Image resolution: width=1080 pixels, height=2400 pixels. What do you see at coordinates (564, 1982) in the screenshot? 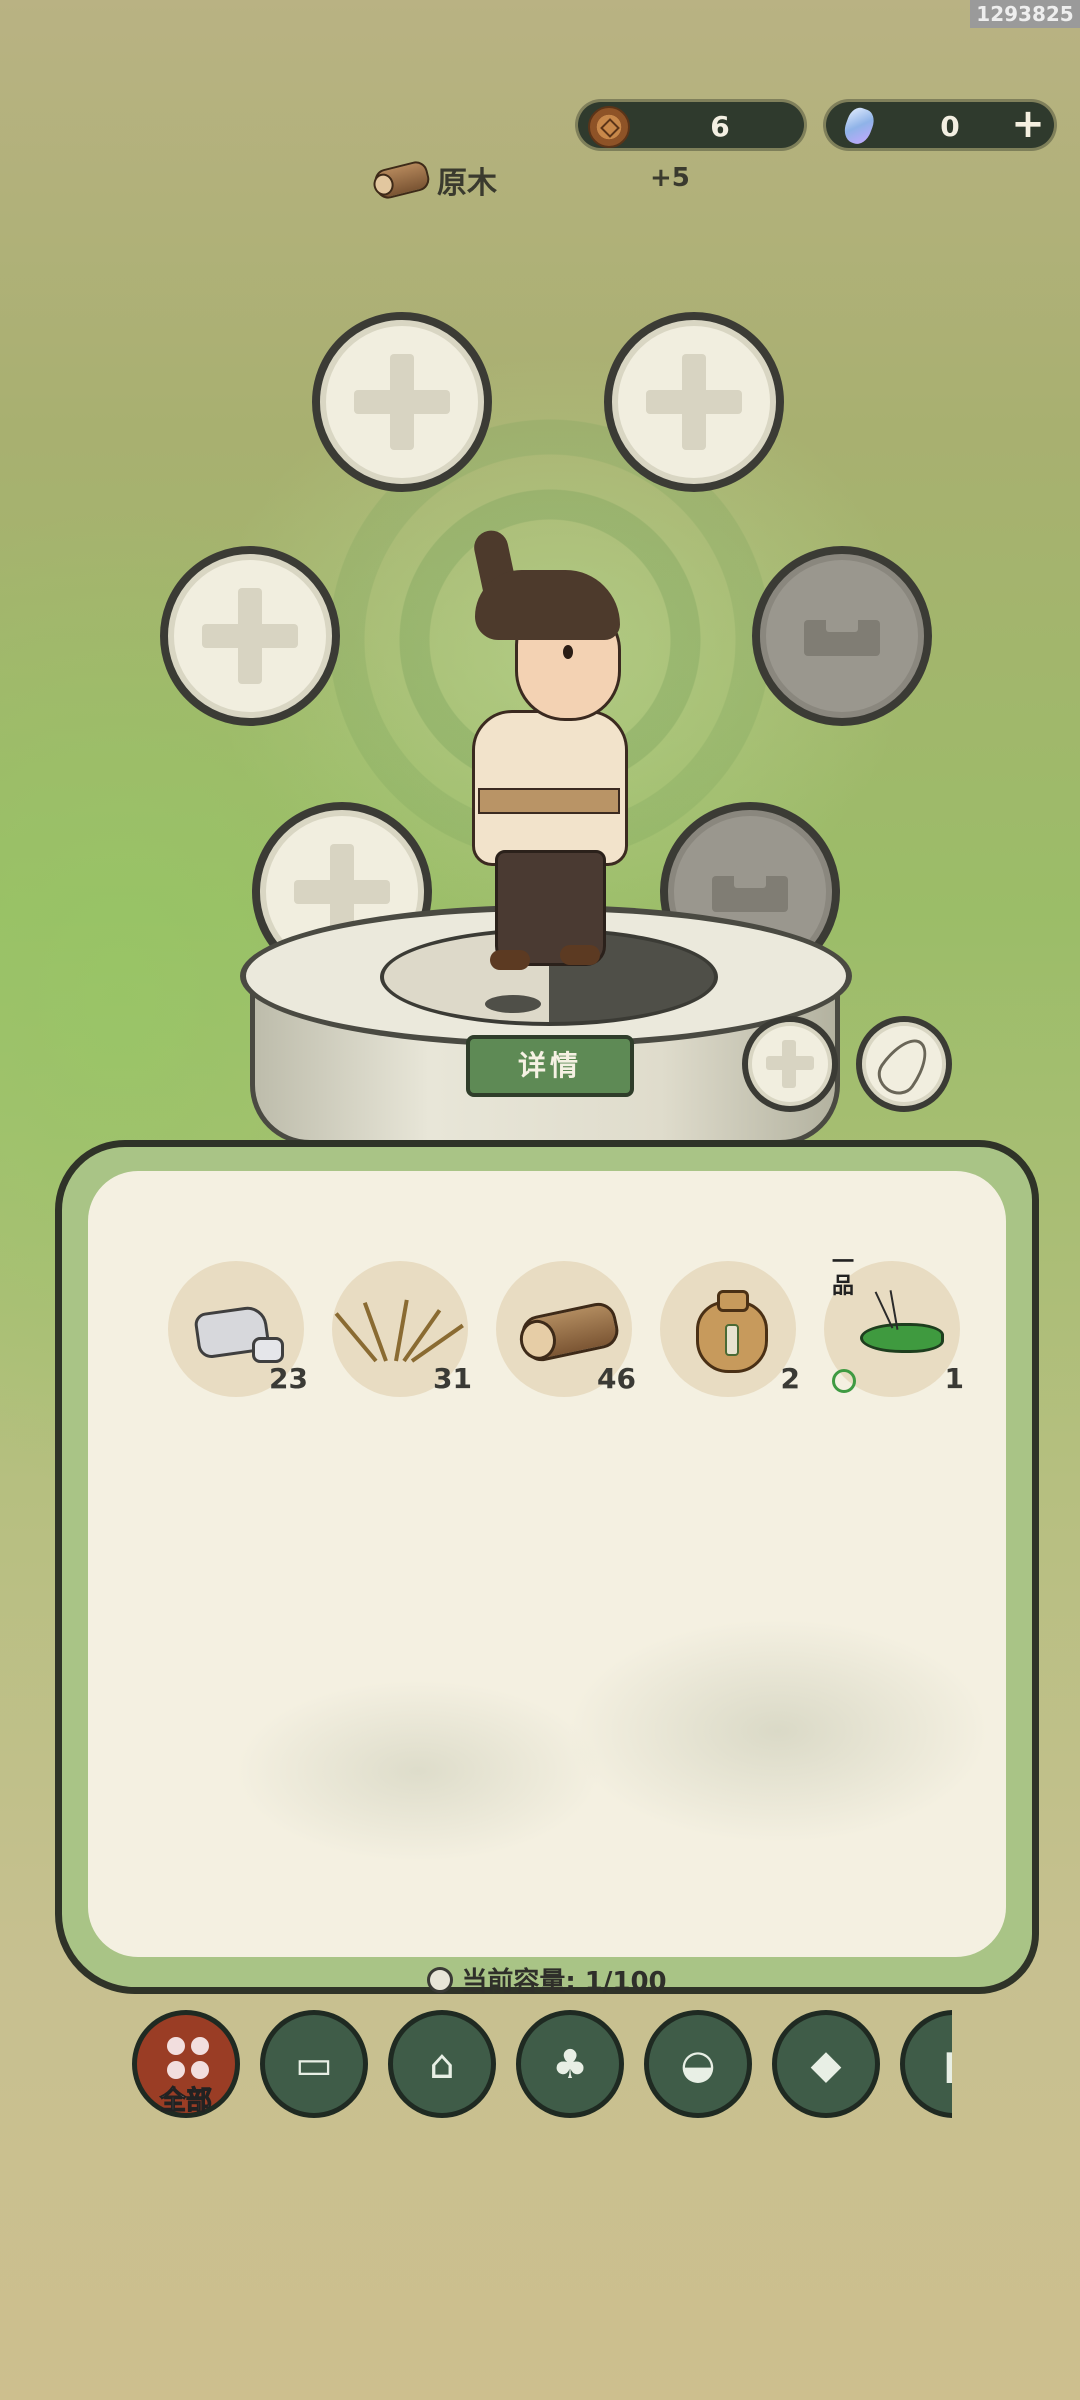
I see `capacity-text: 当前容量: 1/100` at bounding box center [564, 1982].